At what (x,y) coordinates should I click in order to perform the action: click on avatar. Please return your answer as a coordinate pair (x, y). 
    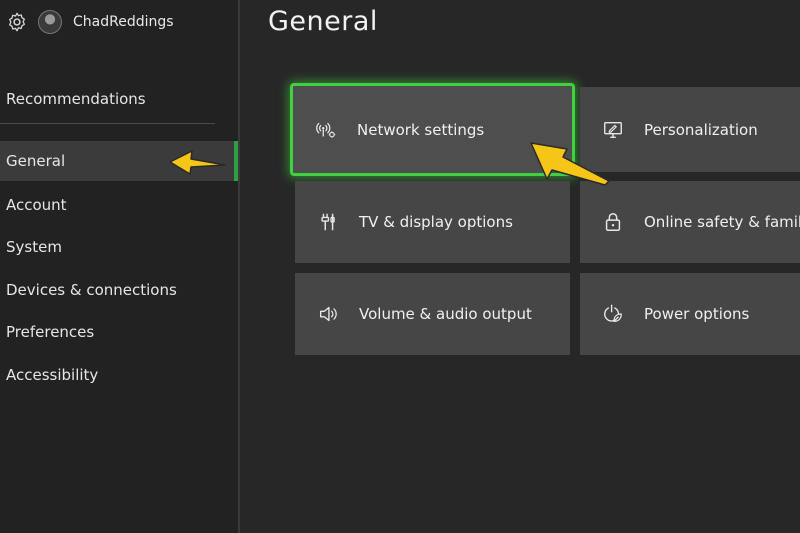
    Looking at the image, I should click on (50, 22).